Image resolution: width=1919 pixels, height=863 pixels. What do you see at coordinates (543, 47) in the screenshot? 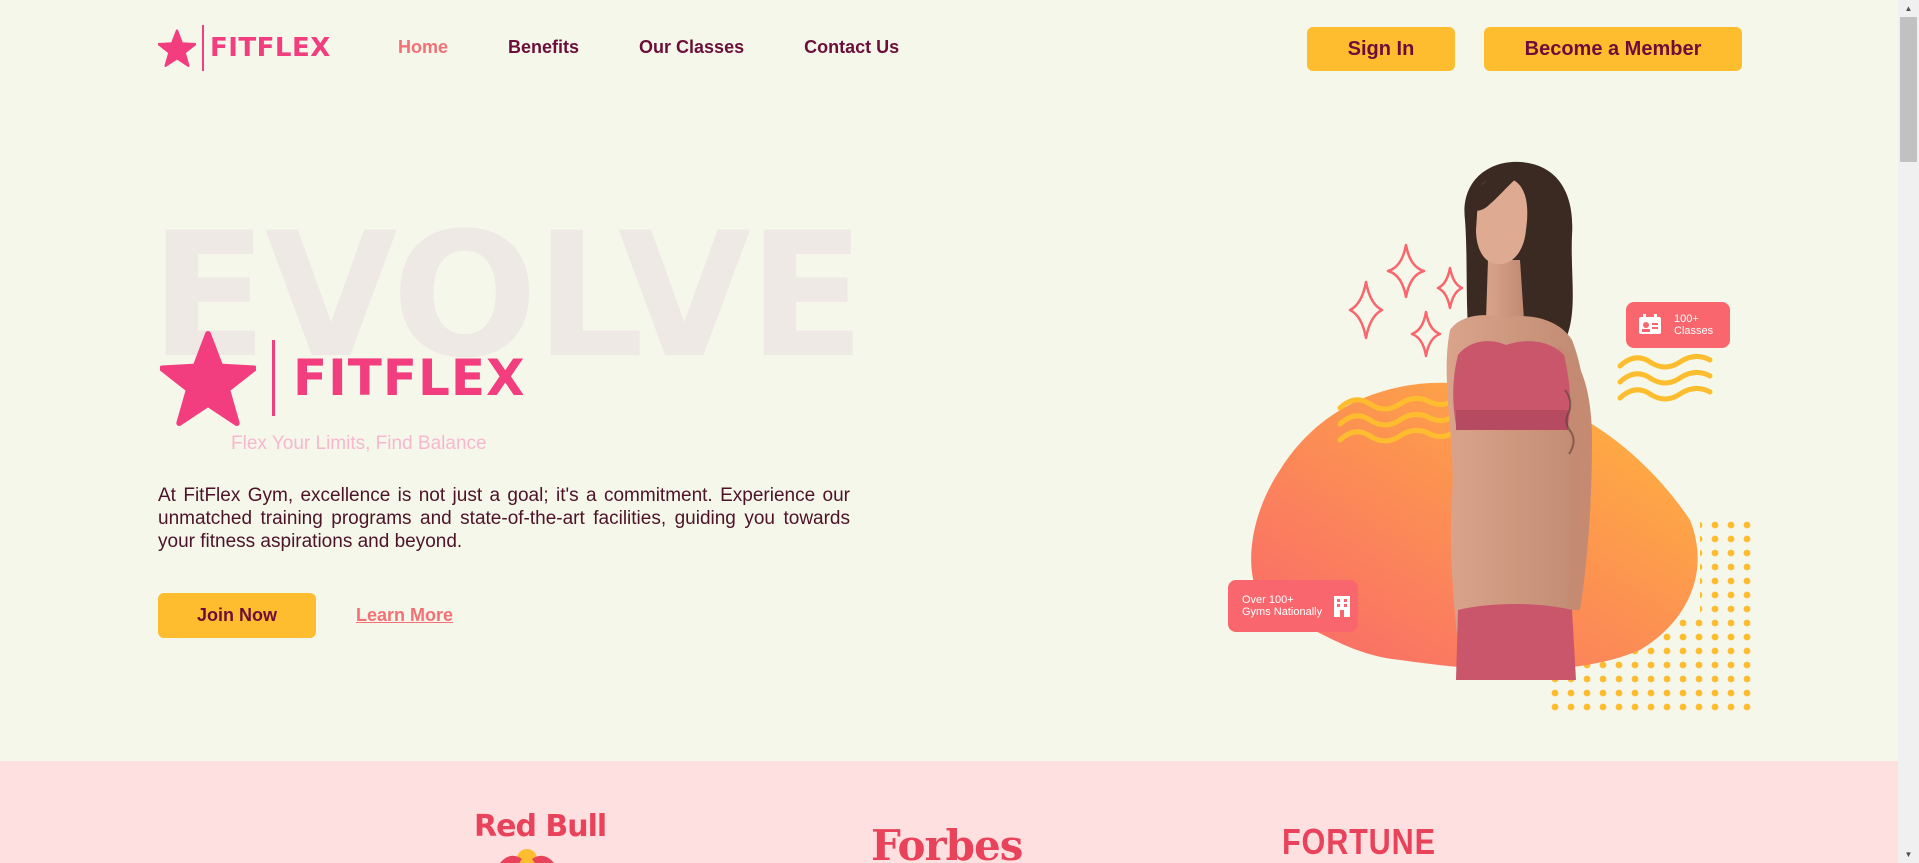
I see `nav-benefits: Benefits` at bounding box center [543, 47].